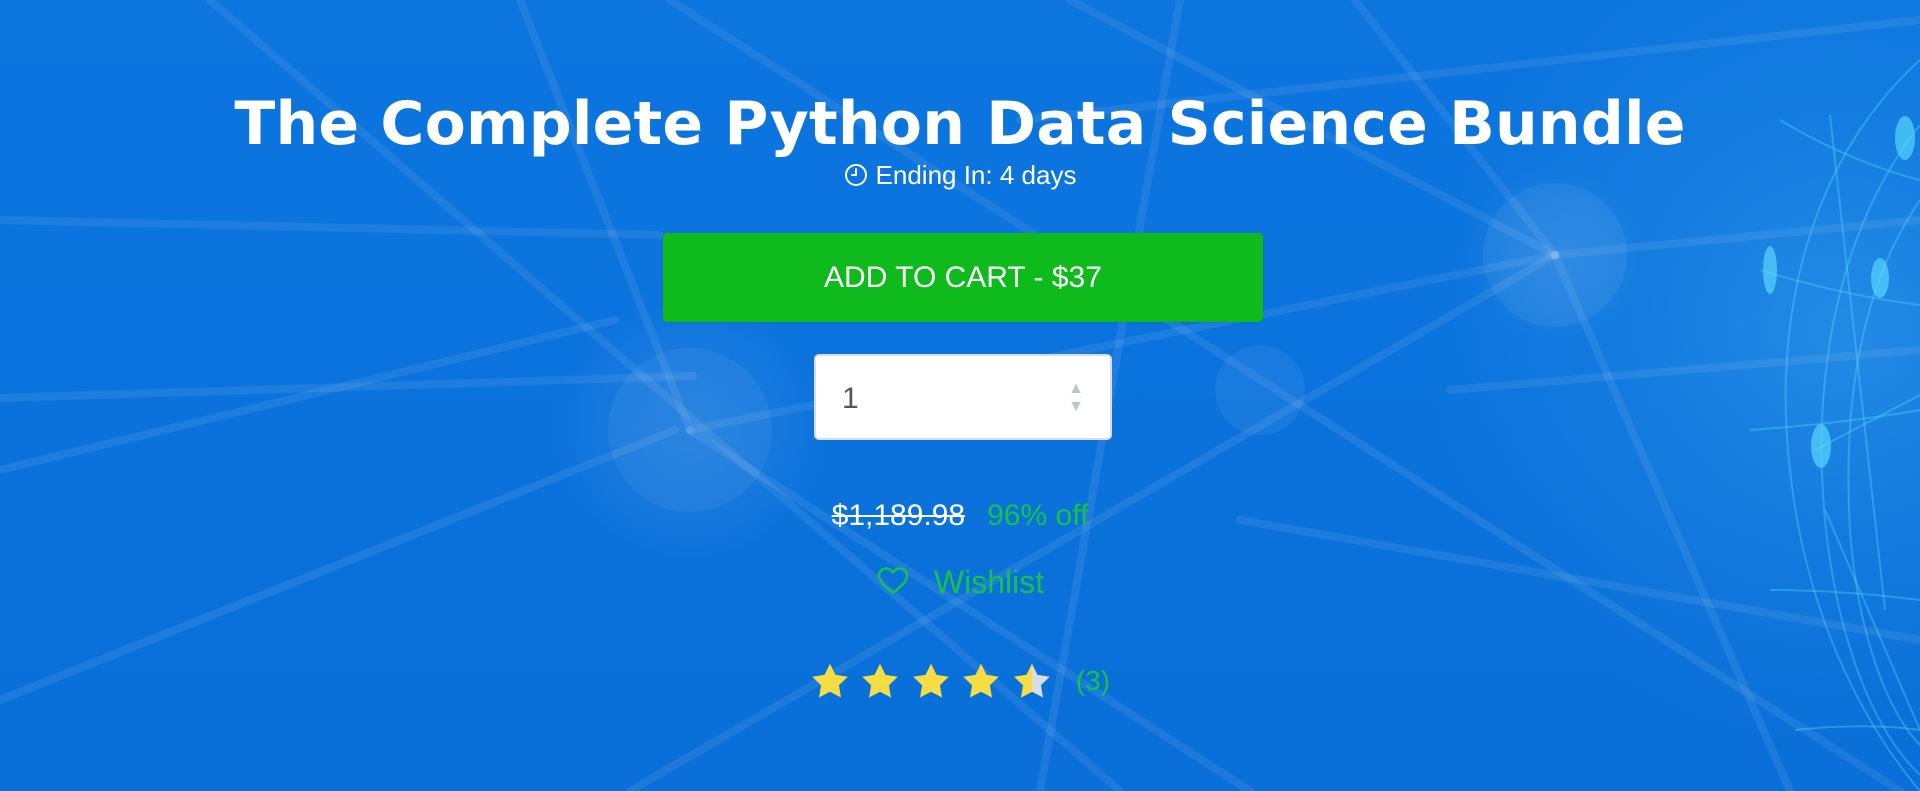 The width and height of the screenshot is (1920, 791). I want to click on clock-icon, so click(856, 173).